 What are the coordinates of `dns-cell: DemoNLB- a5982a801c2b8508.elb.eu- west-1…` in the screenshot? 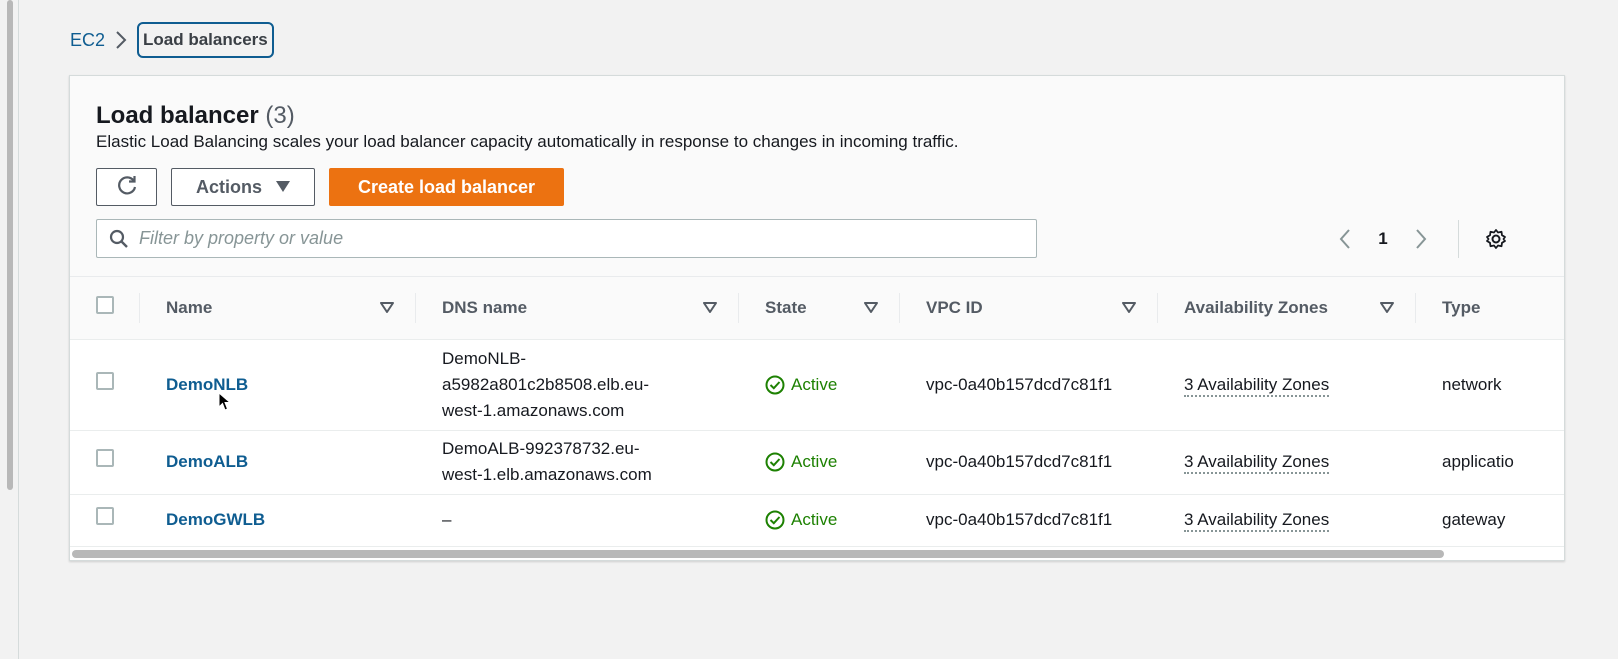 It's located at (577, 385).